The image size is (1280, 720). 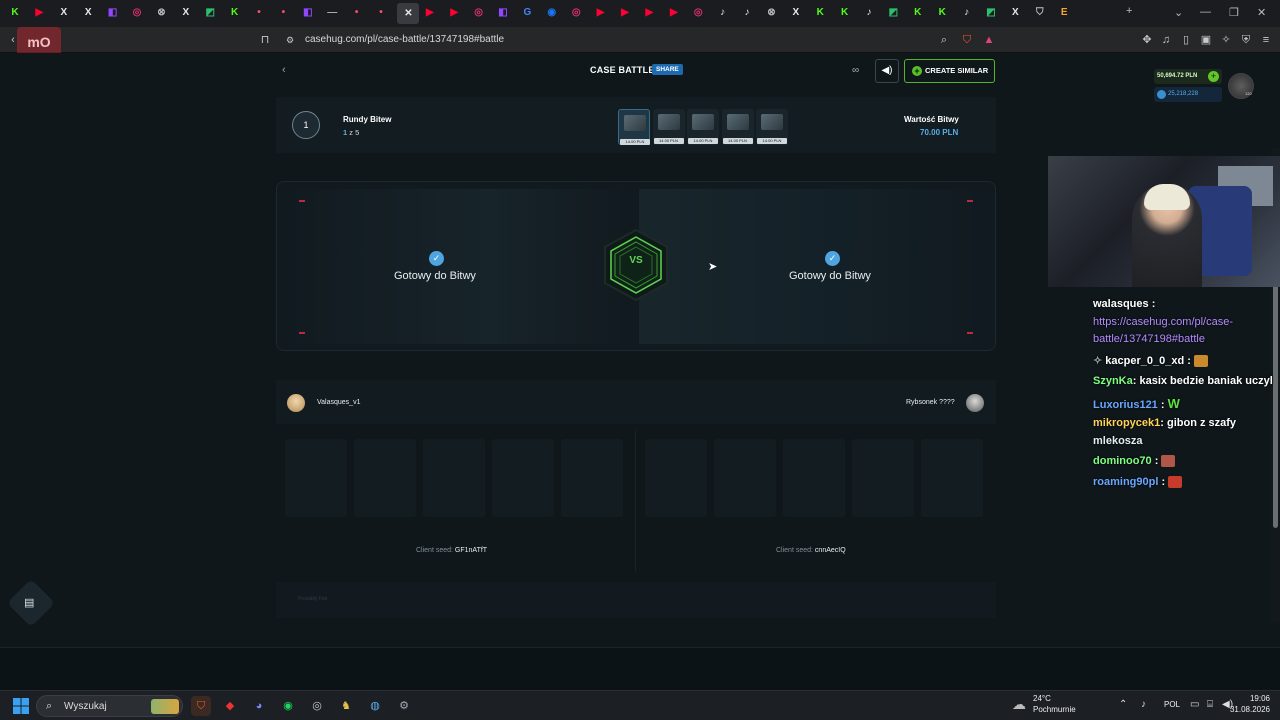 What do you see at coordinates (1234, 12) in the screenshot?
I see `maximize-icon: ❐` at bounding box center [1234, 12].